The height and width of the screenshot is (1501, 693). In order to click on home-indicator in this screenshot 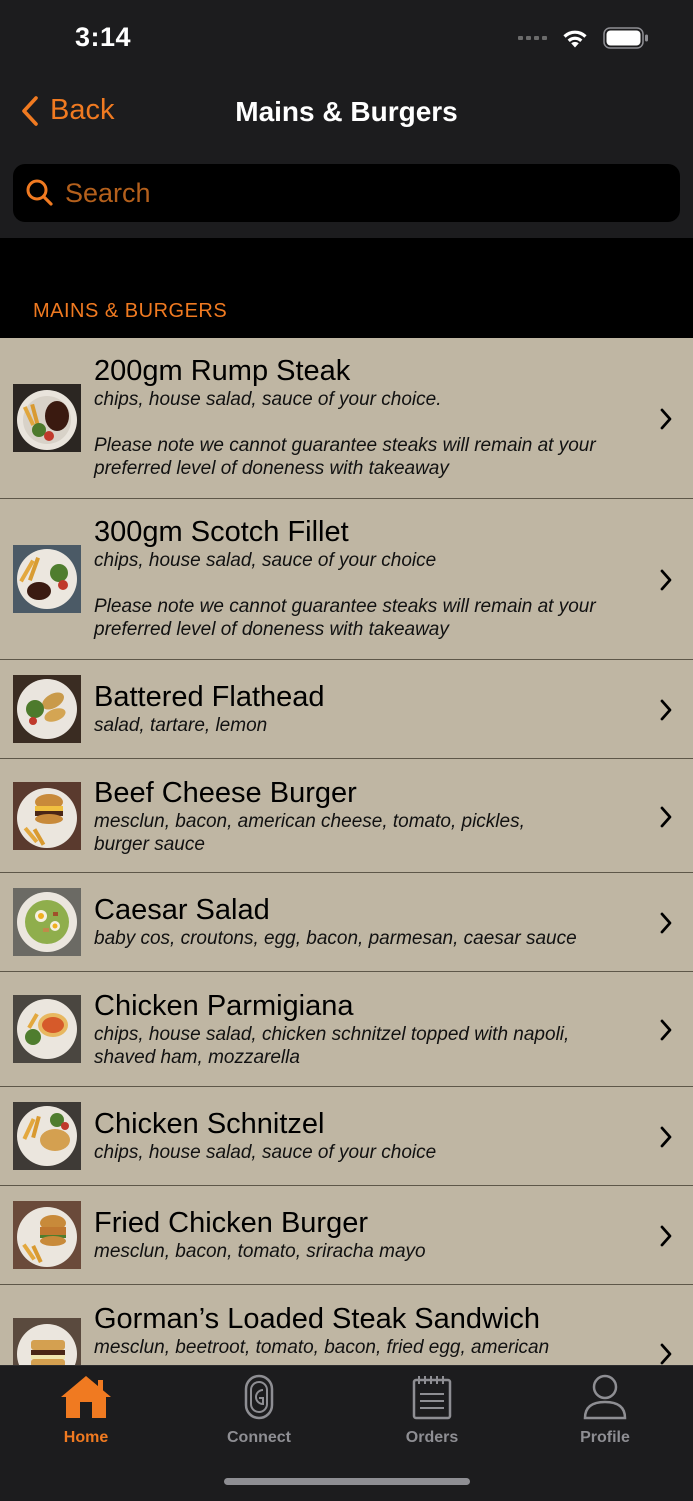, I will do `click(347, 1481)`.